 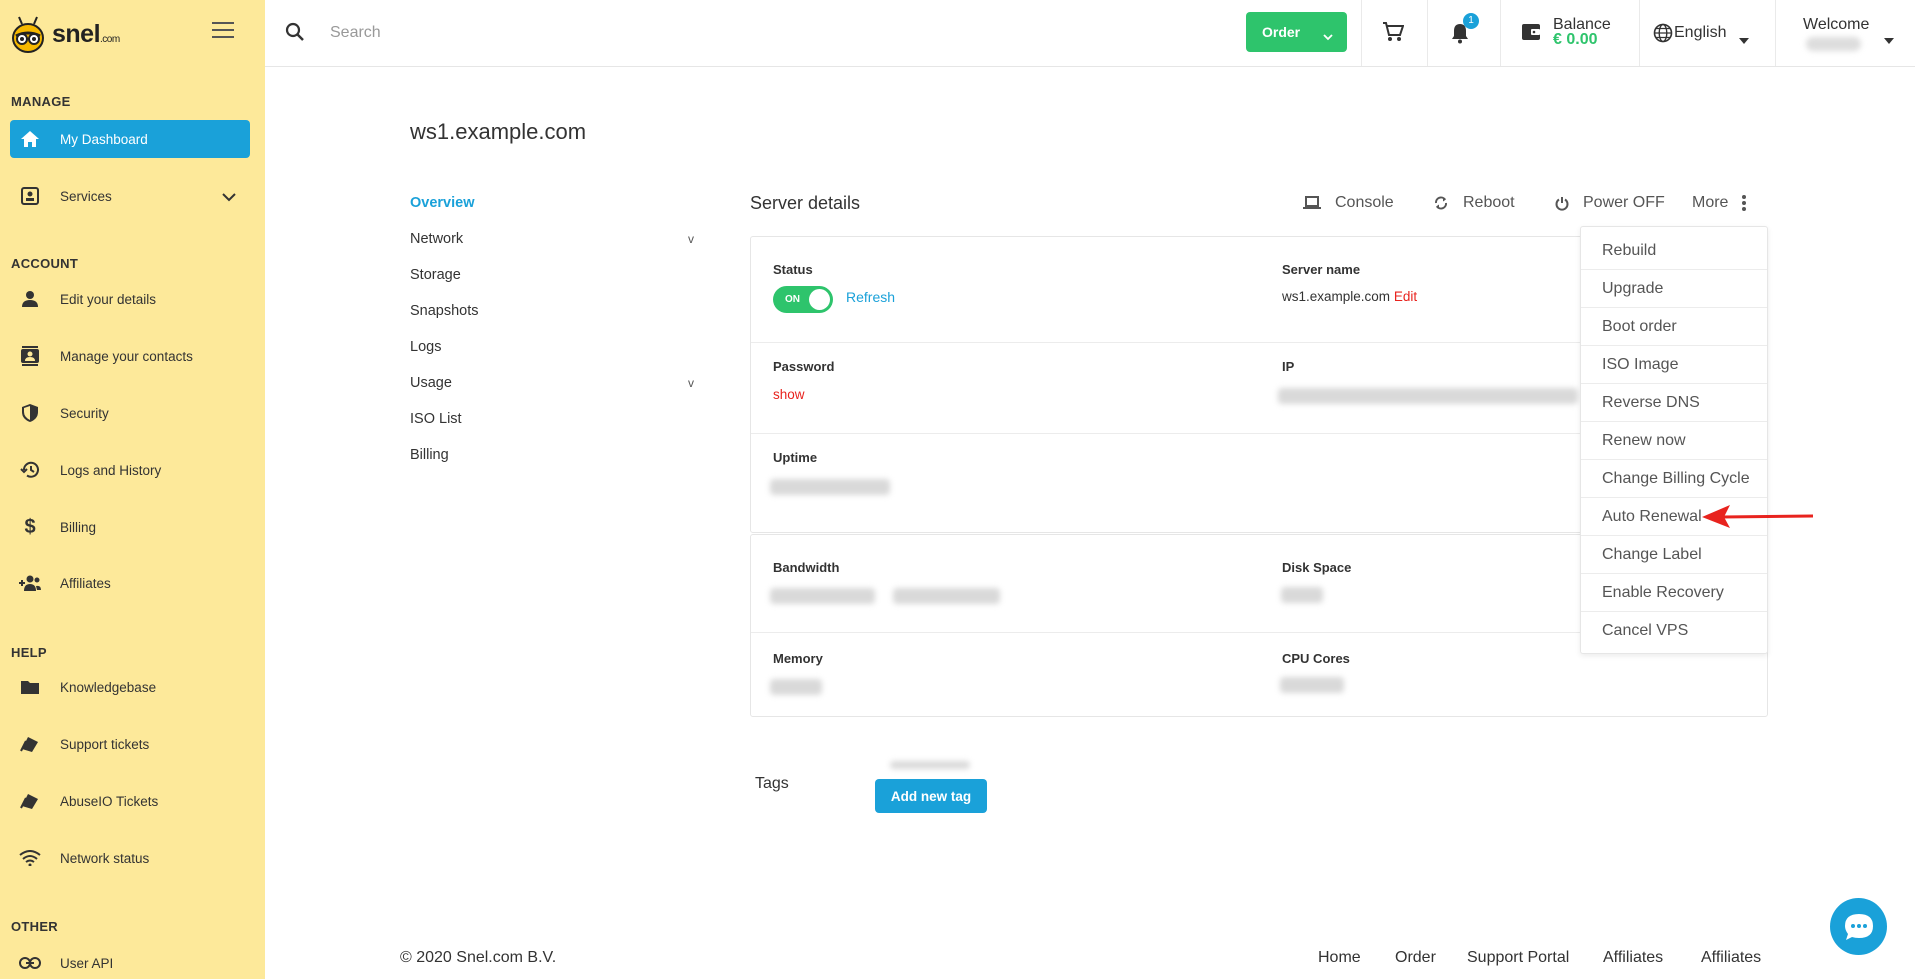 I want to click on search-input, so click(x=580, y=33).